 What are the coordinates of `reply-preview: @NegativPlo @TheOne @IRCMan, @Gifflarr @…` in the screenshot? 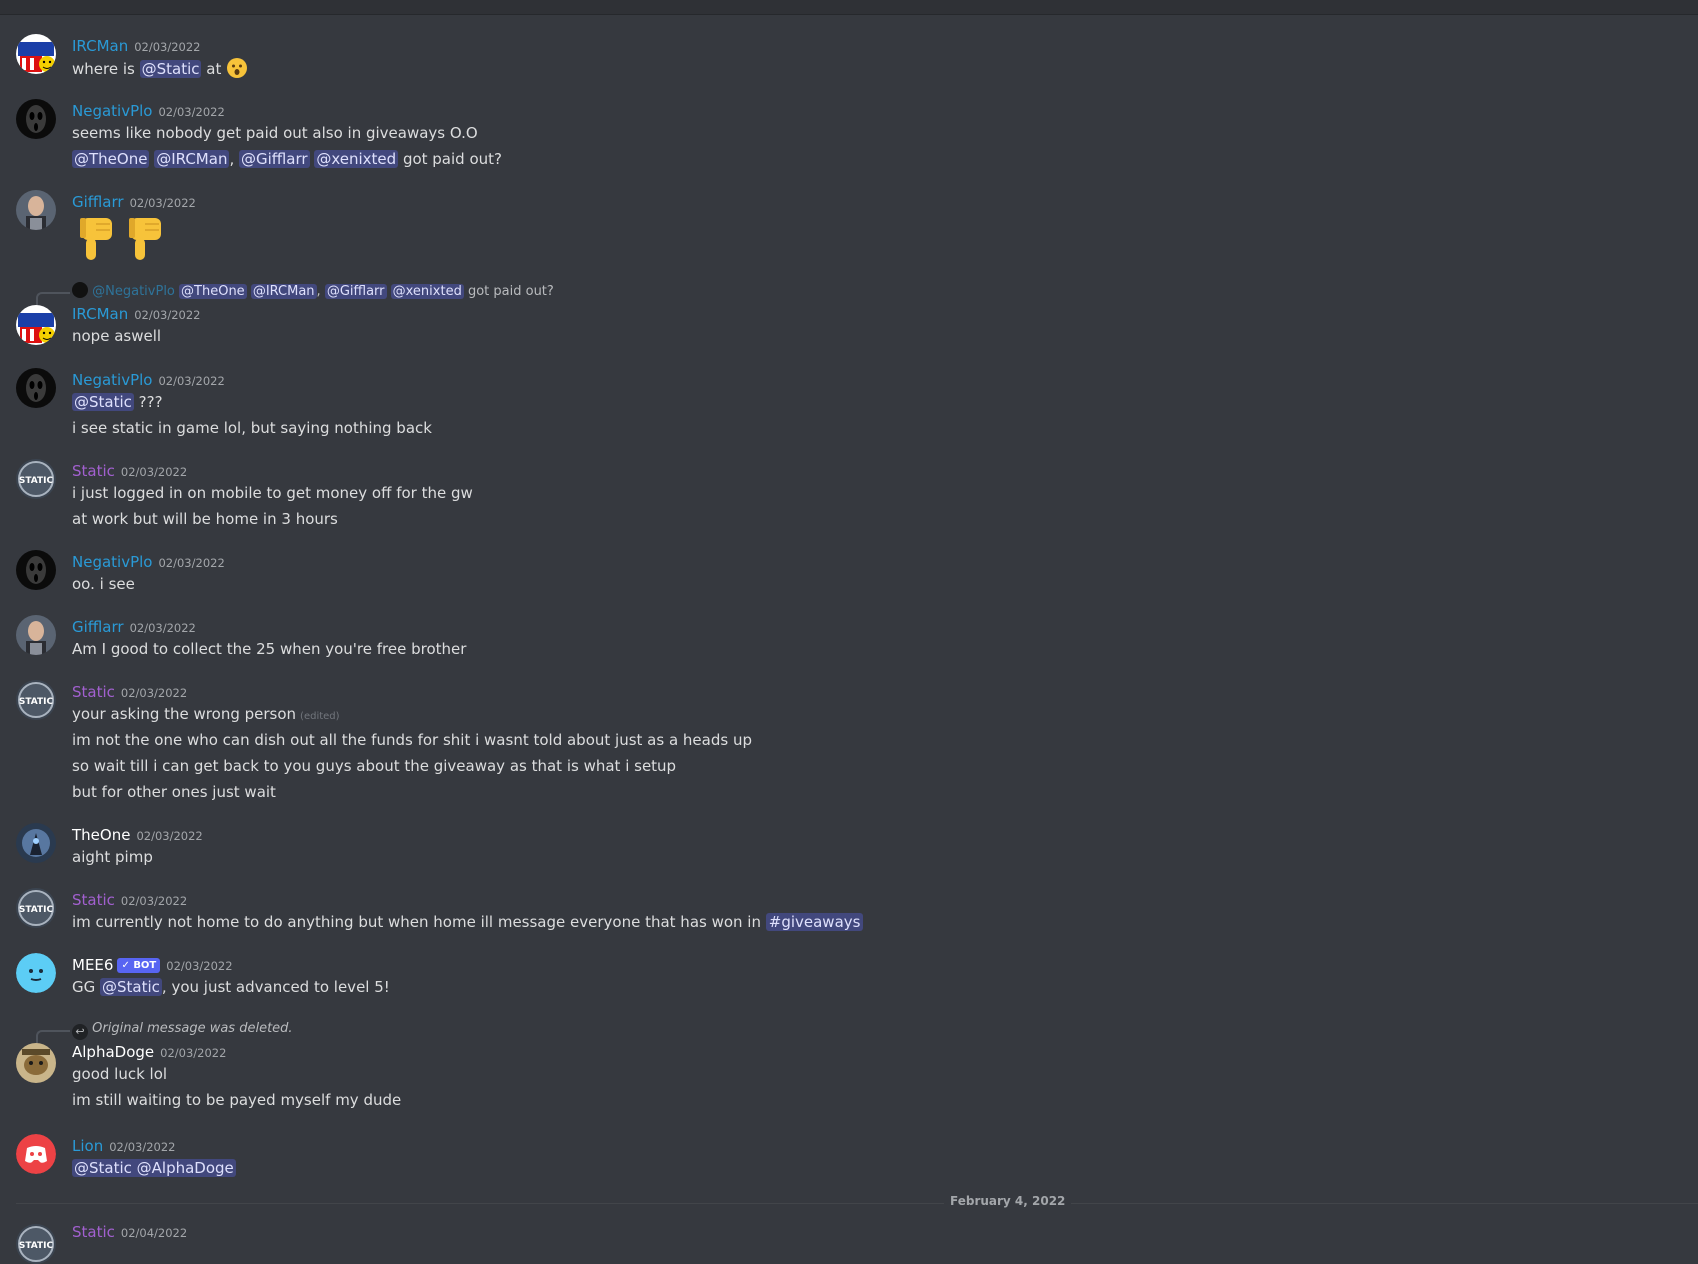 It's located at (313, 291).